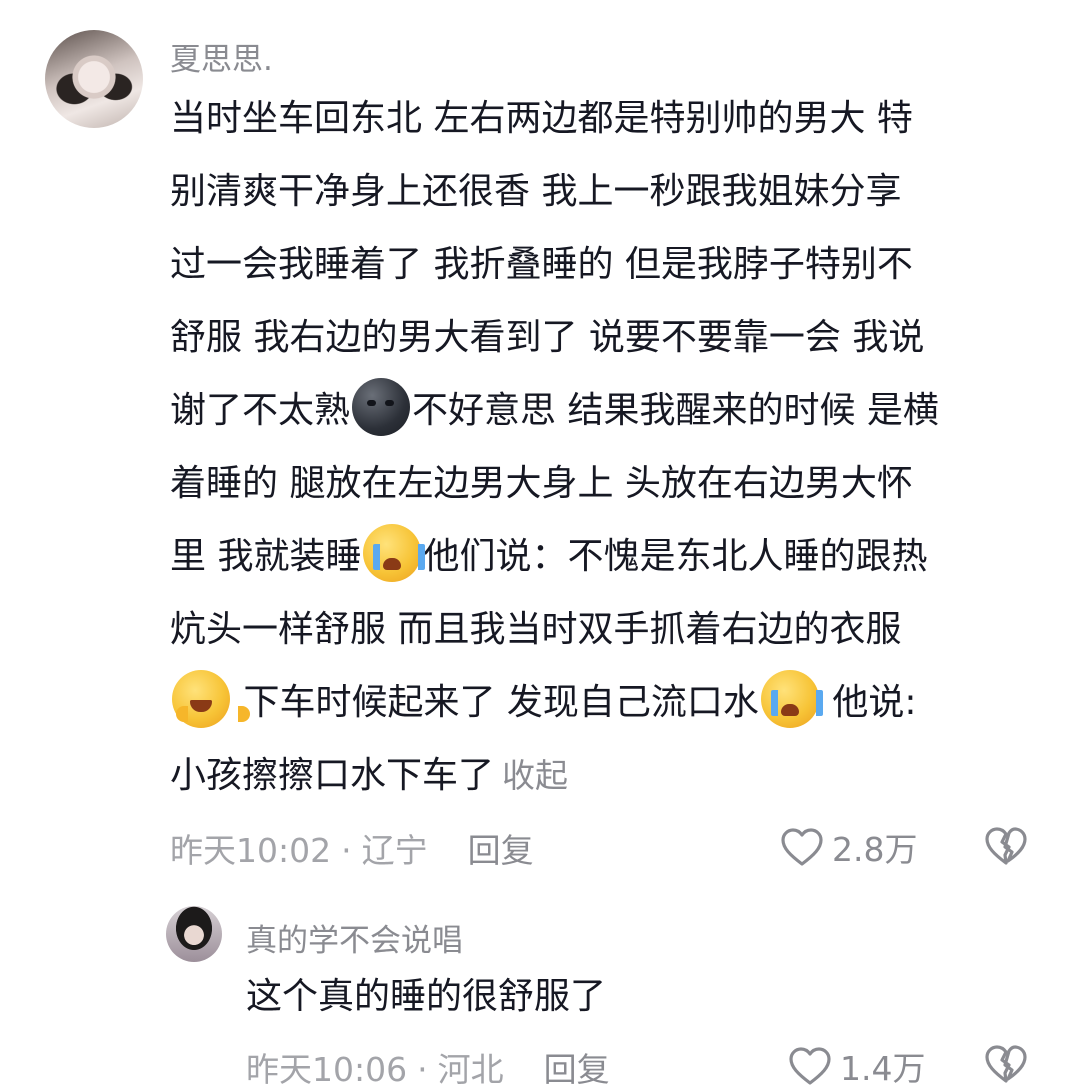  What do you see at coordinates (221, 56) in the screenshot?
I see `commenter-username: 夏思思.` at bounding box center [221, 56].